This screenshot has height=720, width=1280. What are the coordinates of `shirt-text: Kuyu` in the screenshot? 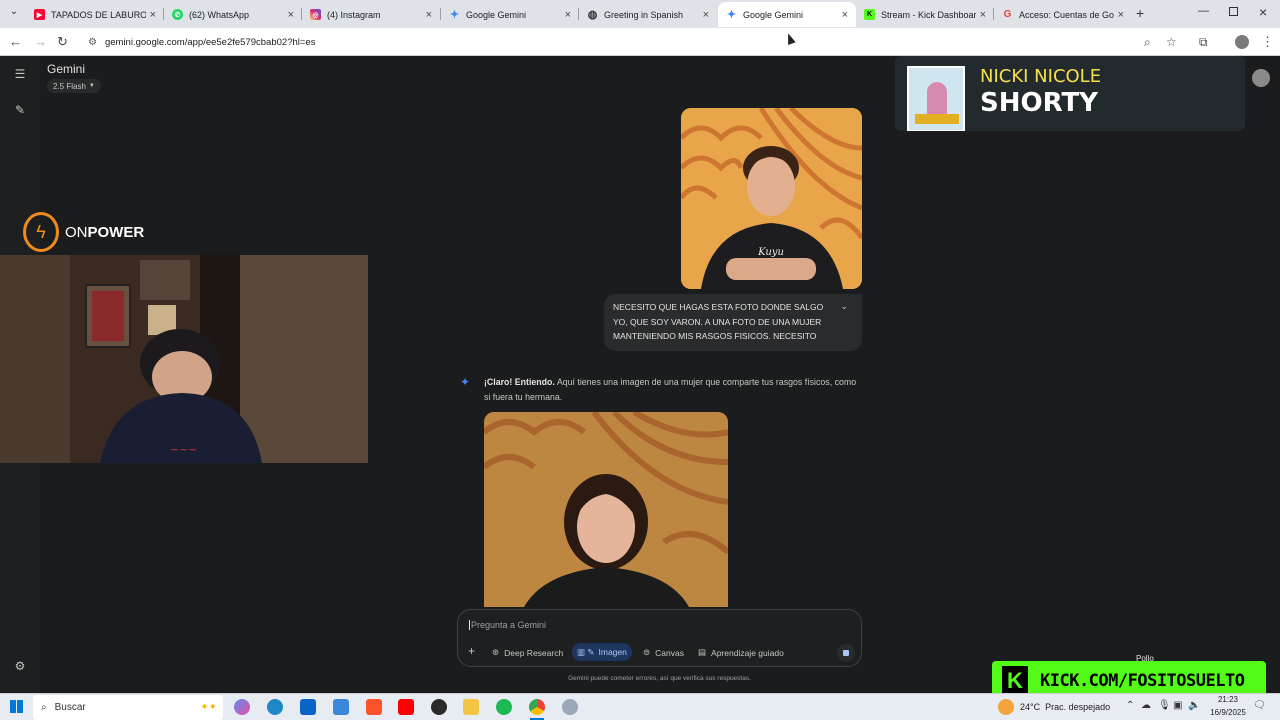 It's located at (770, 252).